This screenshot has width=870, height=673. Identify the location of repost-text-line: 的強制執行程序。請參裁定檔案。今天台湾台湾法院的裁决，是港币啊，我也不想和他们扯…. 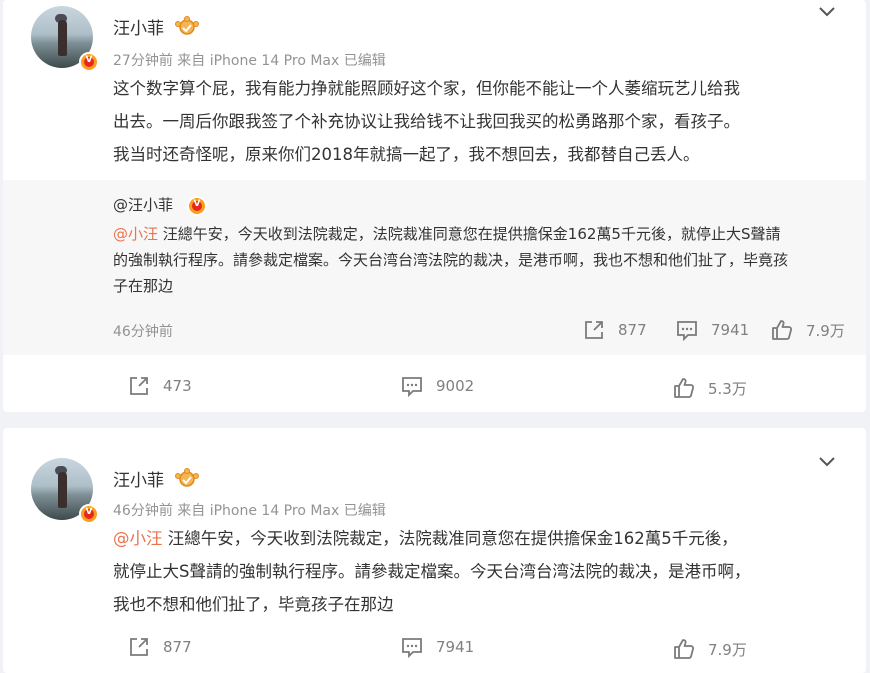
(451, 260).